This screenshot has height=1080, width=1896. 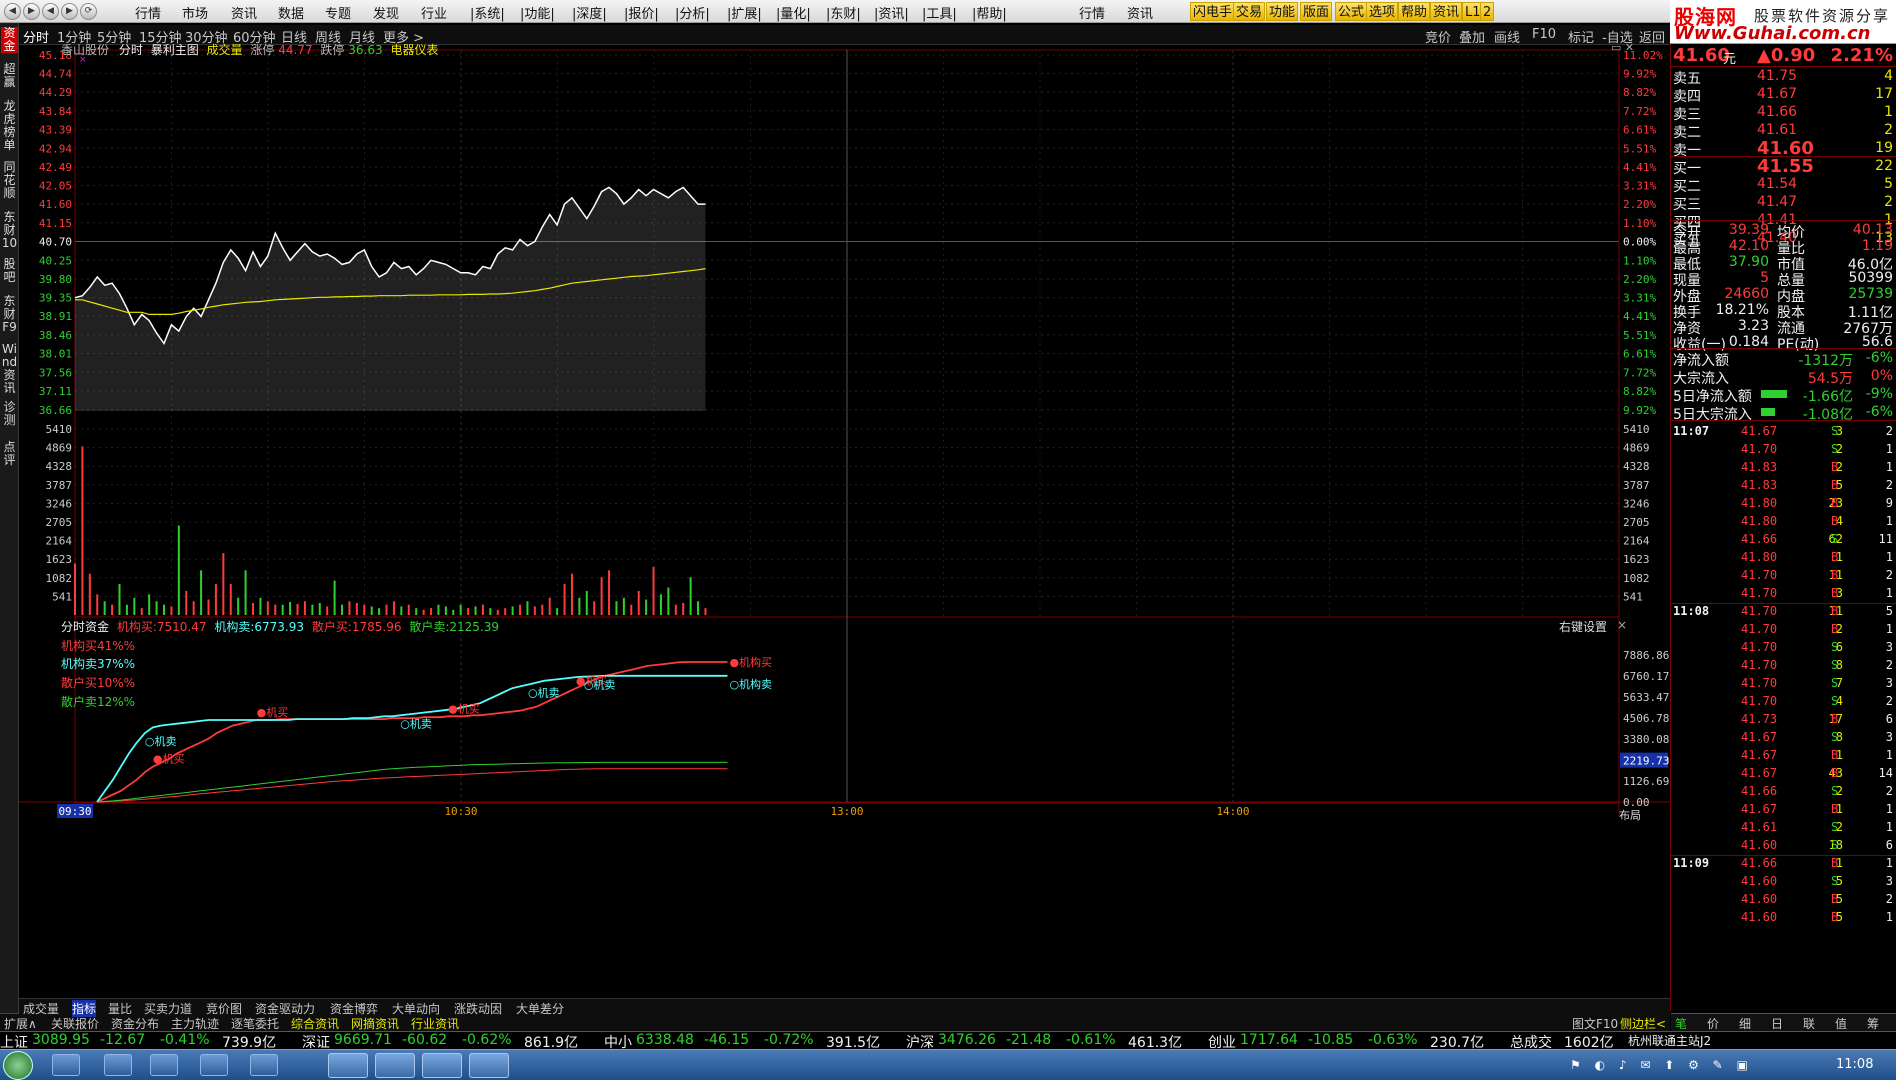 I want to click on menu-item: |分析|, so click(x=692, y=12).